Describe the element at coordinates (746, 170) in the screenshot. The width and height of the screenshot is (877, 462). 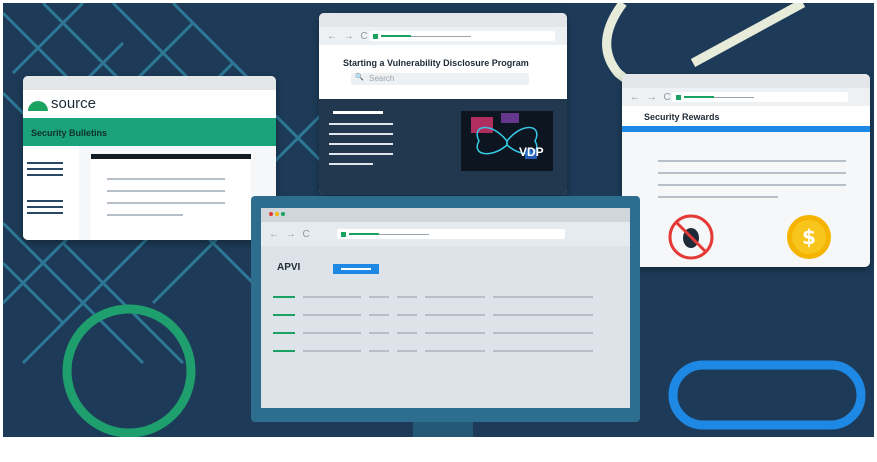
I see `rewards-window: ← → C Security Rewards $` at that location.